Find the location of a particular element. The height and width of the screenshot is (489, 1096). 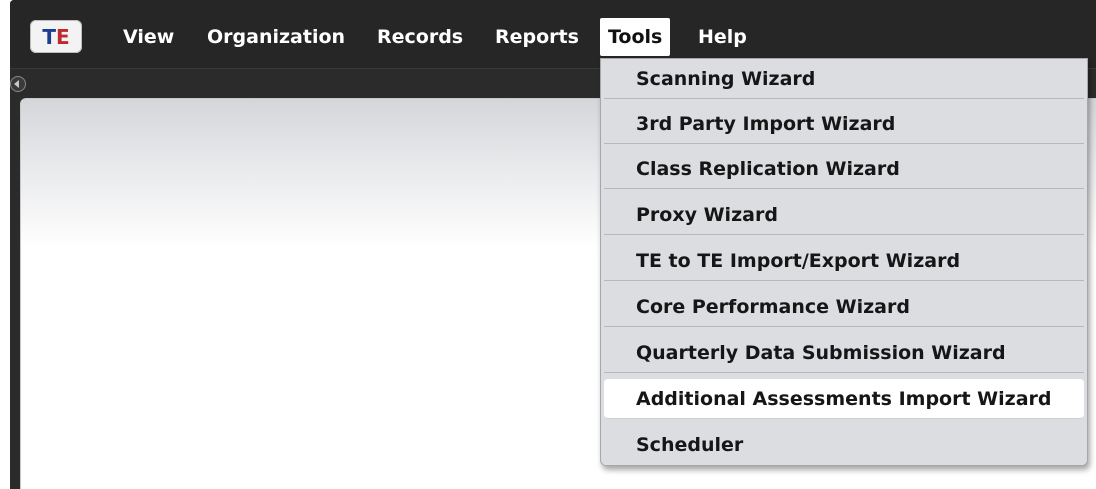

menu-records: Records is located at coordinates (420, 37).